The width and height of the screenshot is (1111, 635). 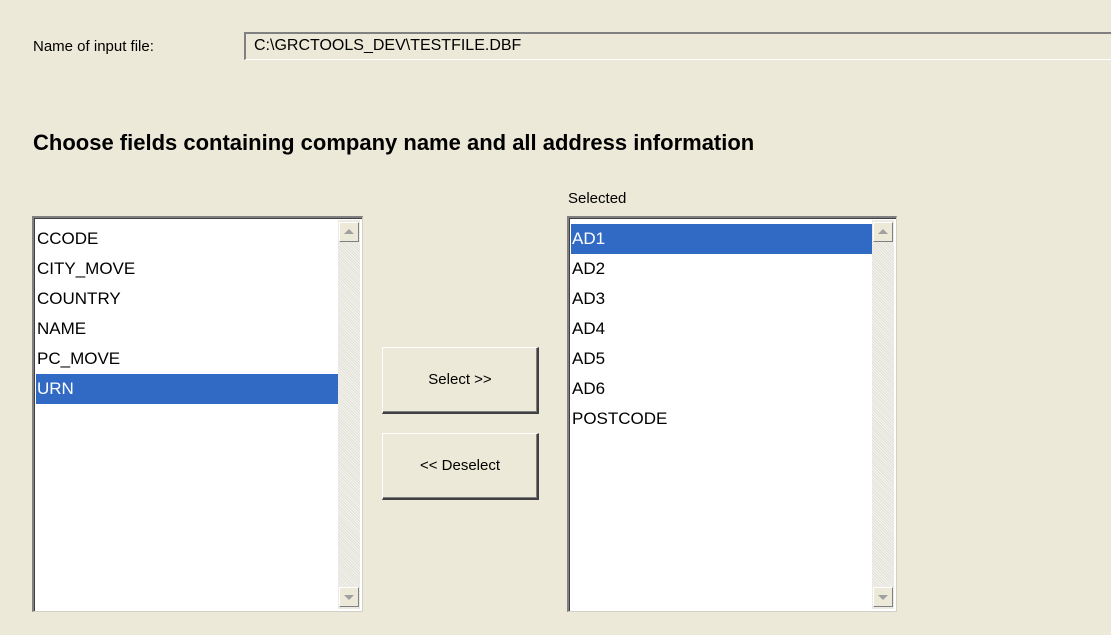 I want to click on selected-field-item: AD5, so click(x=721, y=359).